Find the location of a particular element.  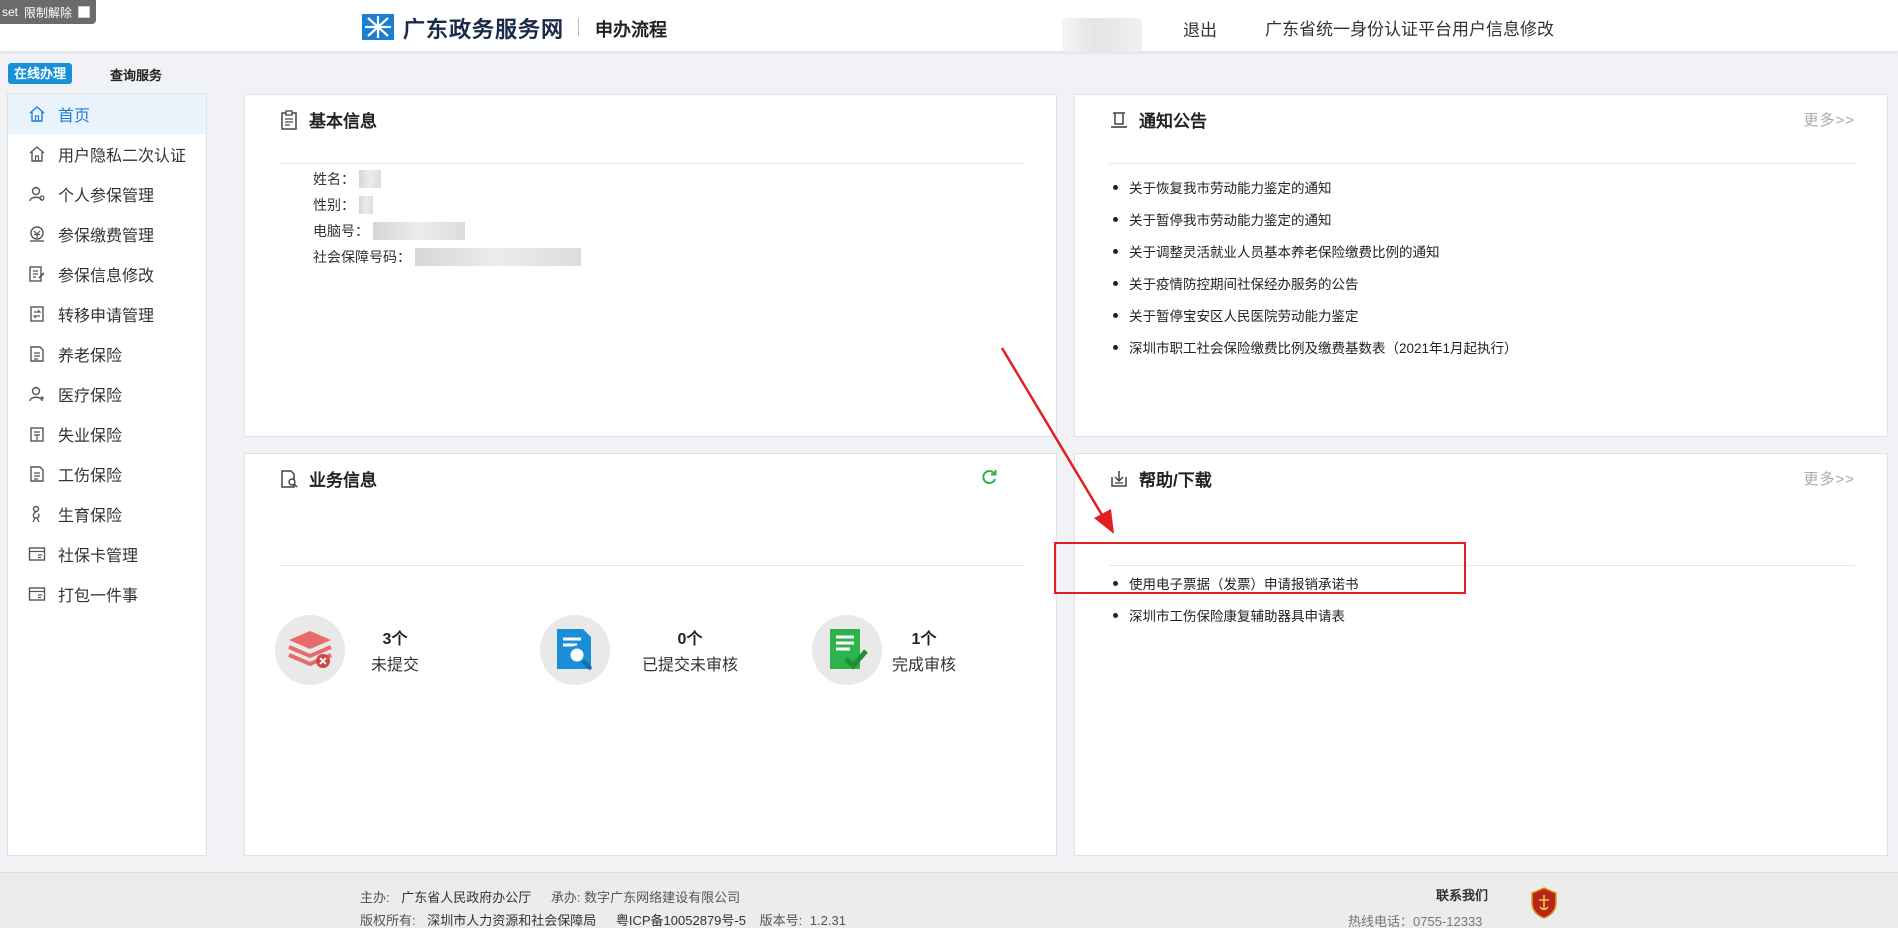

page-subtitle: 申办流程 is located at coordinates (631, 30).